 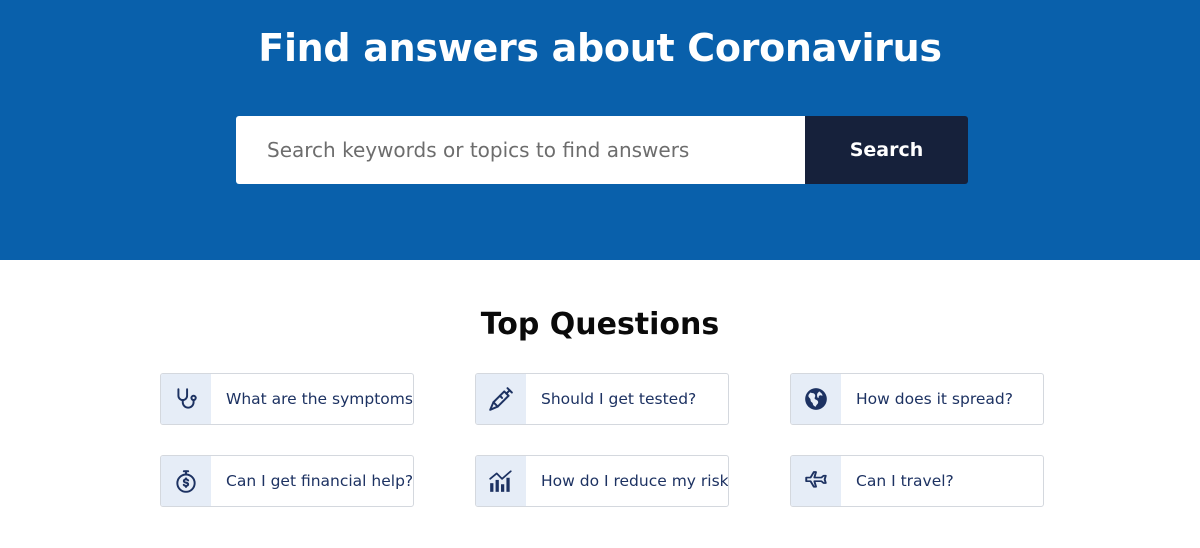 I want to click on question-label: Can I get financial help?, so click(x=320, y=481).